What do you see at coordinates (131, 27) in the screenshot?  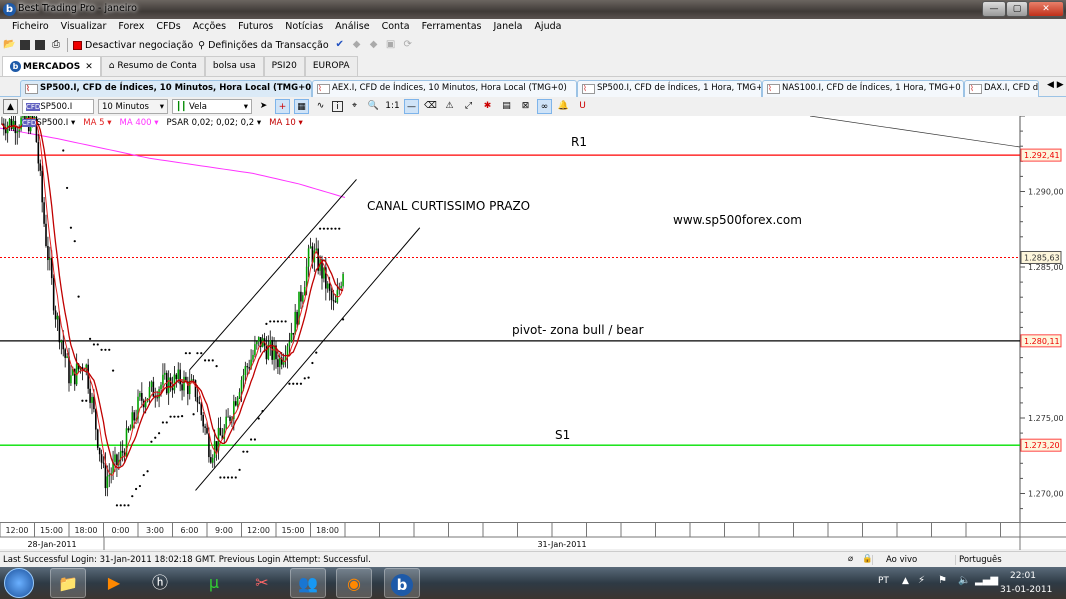 I see `menu-forex: Forex` at bounding box center [131, 27].